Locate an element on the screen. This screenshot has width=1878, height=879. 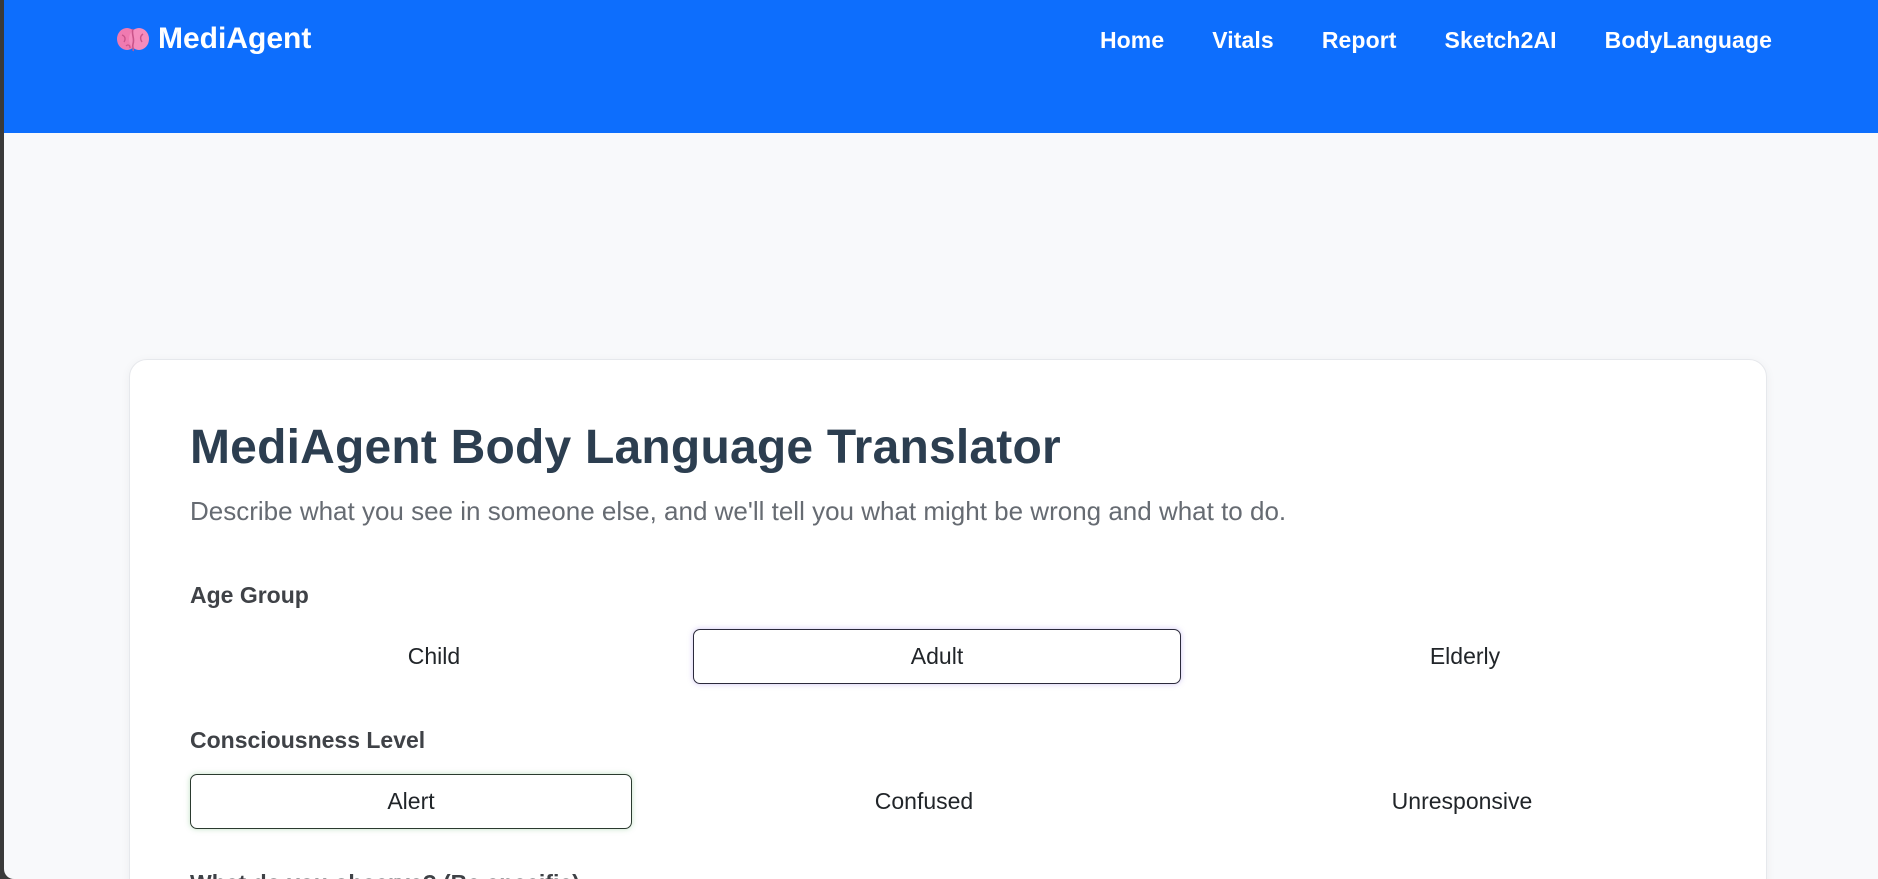
age-option-elderly: Elderly is located at coordinates (1465, 656).